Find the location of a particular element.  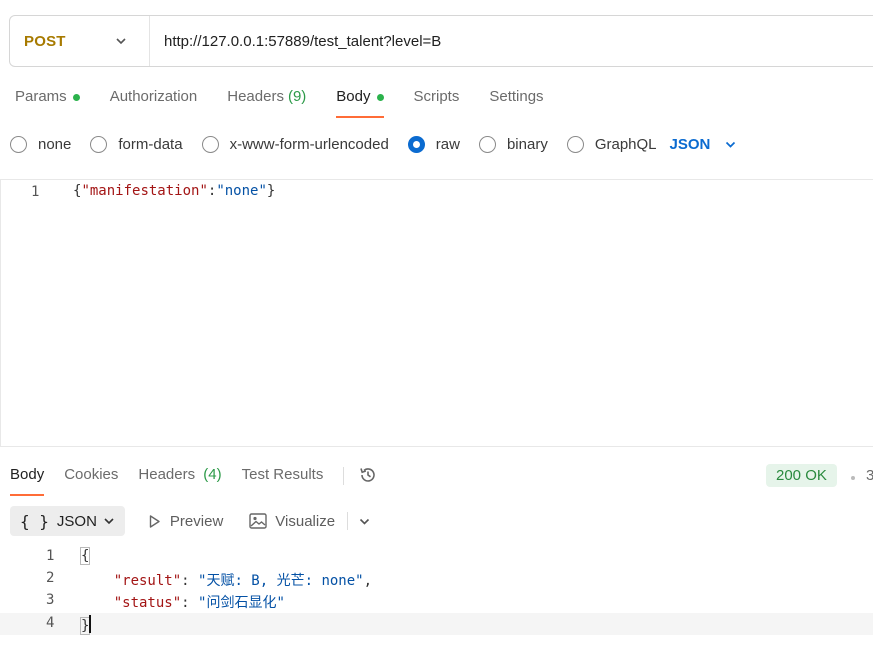

status-badge: 200 OK is located at coordinates (801, 475).